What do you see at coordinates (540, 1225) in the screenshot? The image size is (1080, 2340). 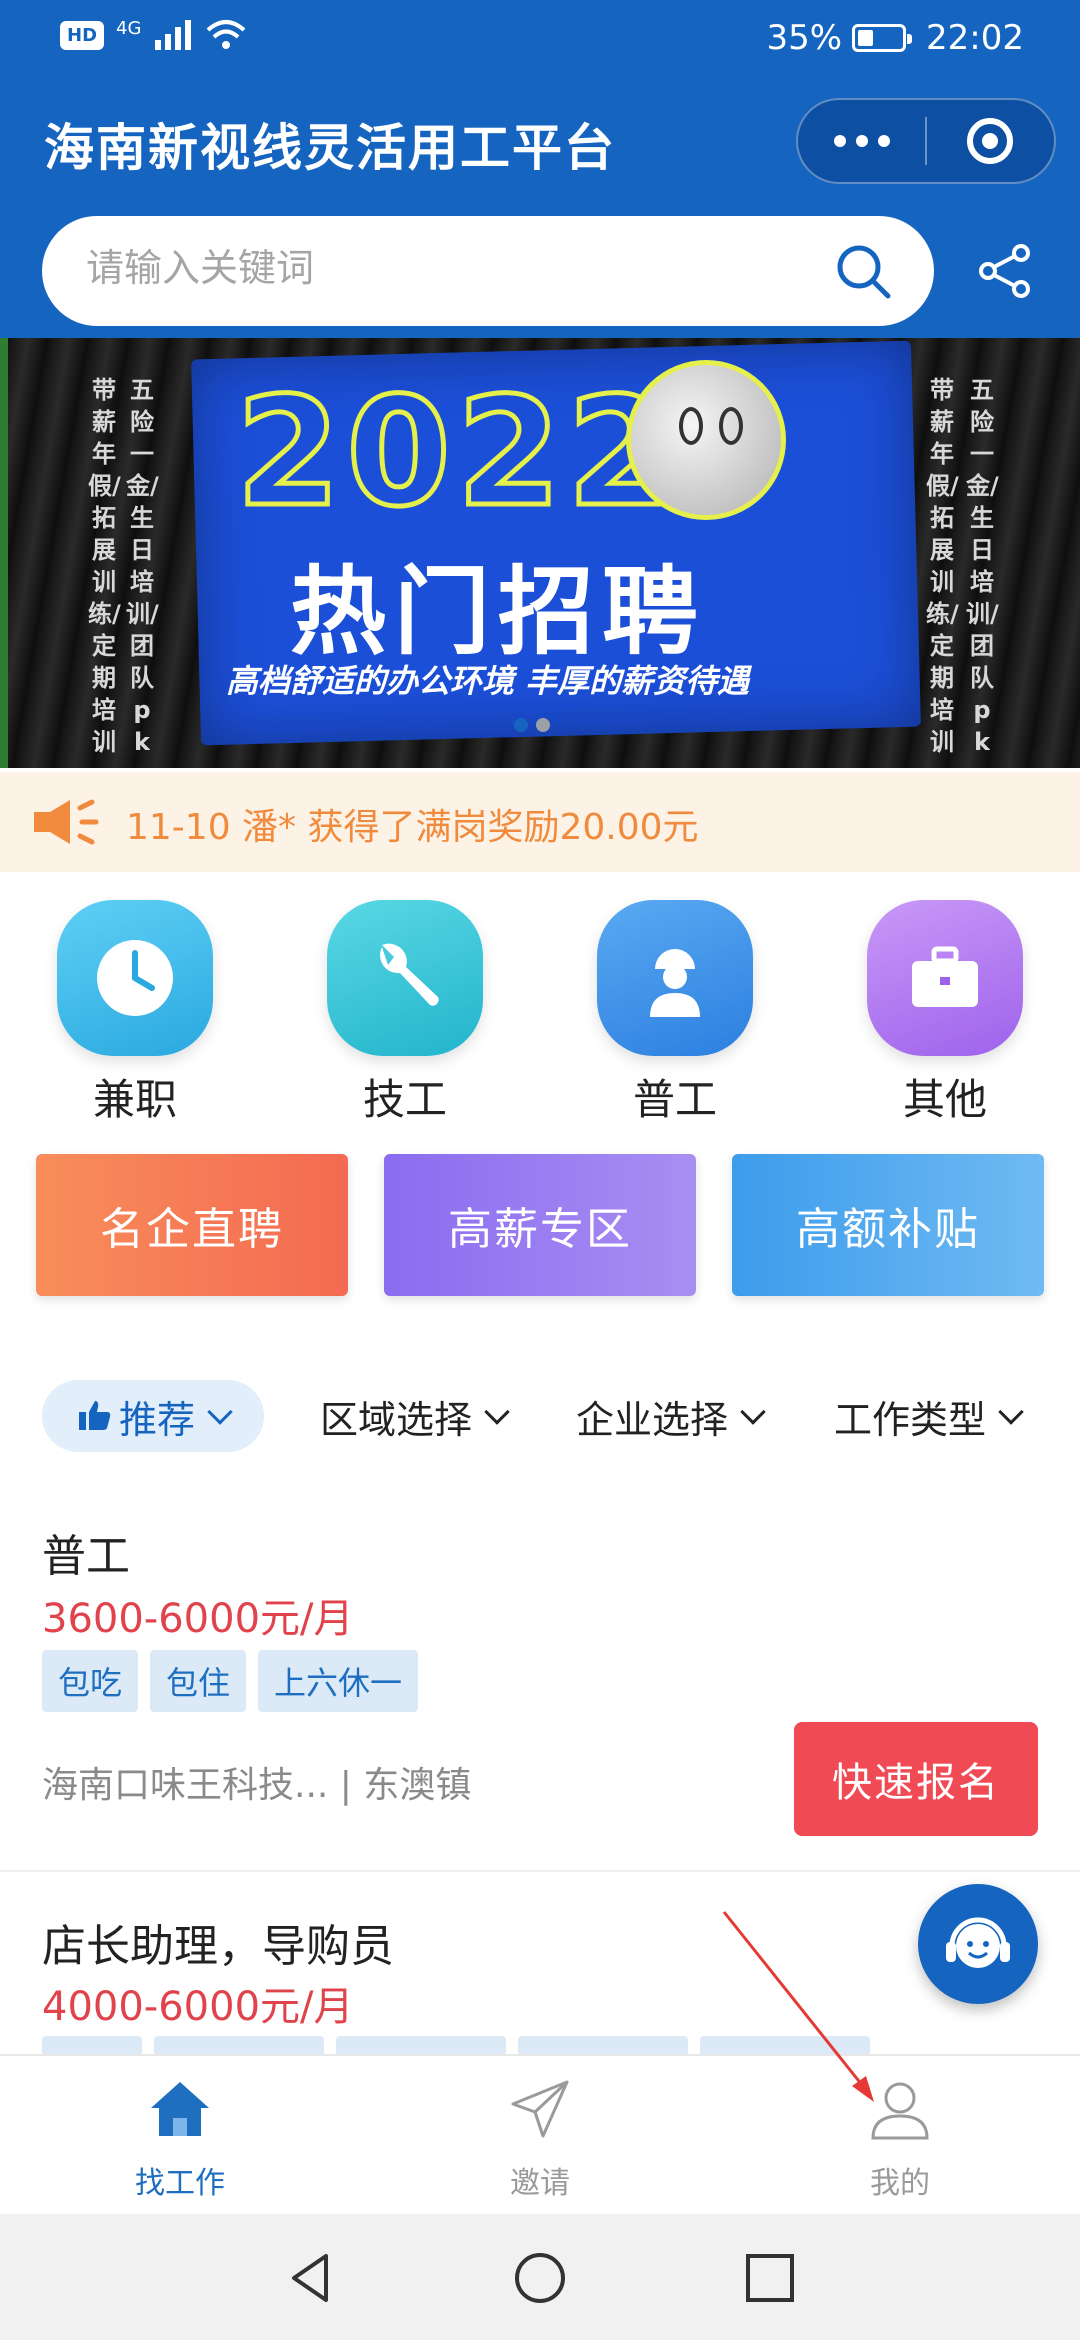 I see `promo-high-salary: 高薪专区` at bounding box center [540, 1225].